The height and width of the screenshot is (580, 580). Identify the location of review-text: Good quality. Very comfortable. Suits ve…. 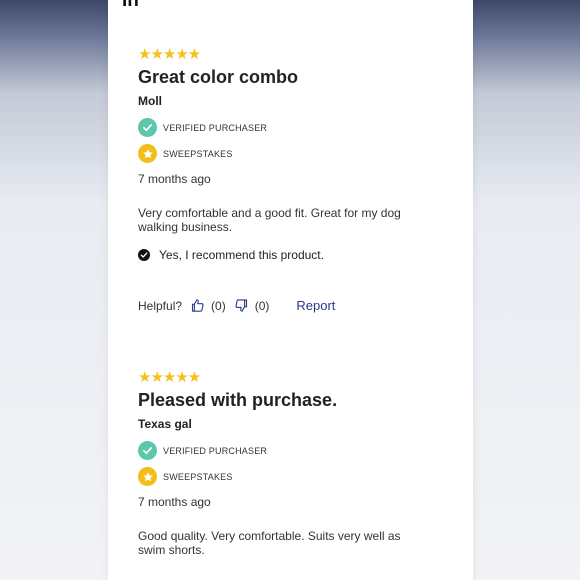
(269, 543).